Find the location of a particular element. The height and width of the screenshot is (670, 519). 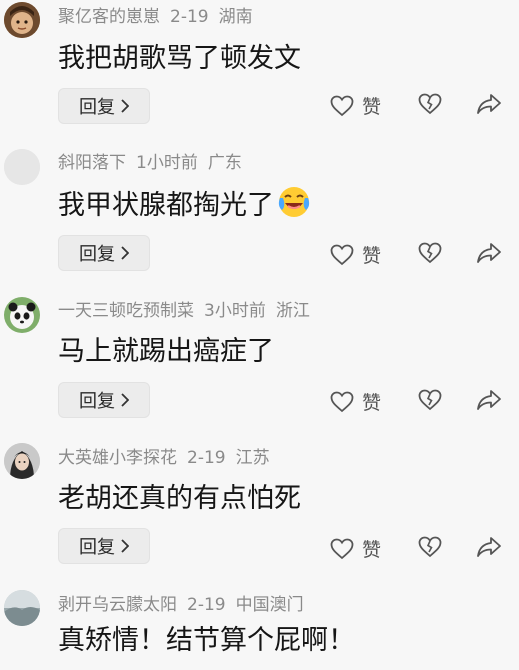

comment-text: 我甲状腺都掏光了 is located at coordinates (166, 205).